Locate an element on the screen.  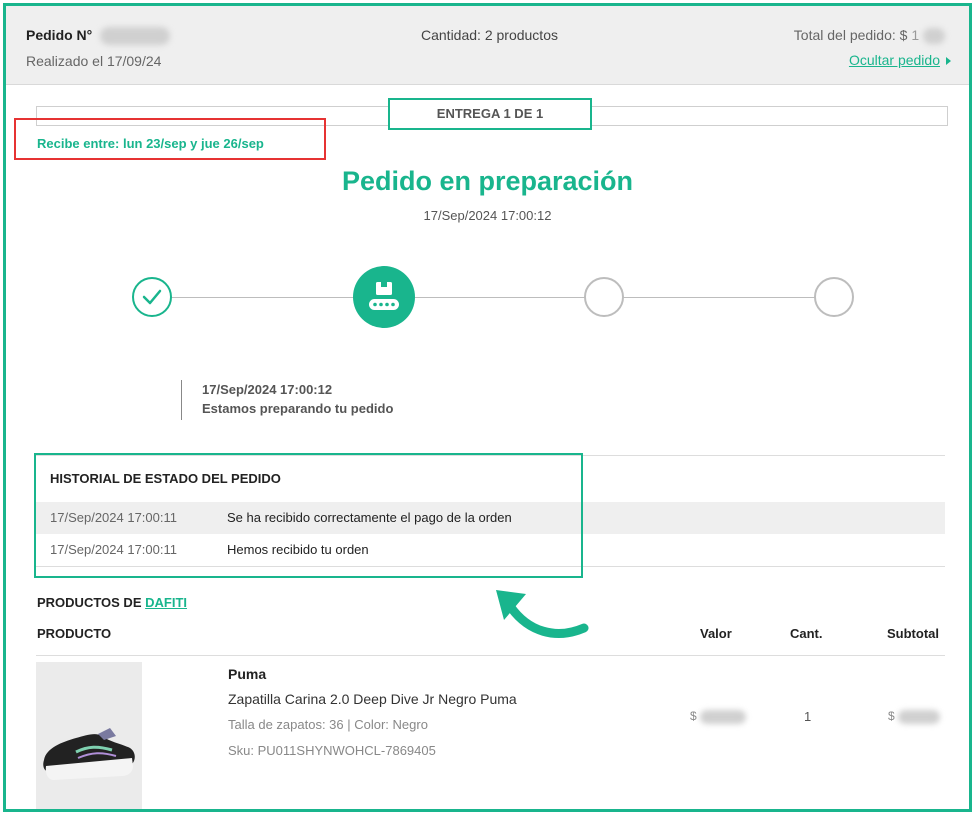
hide-order-link: Ocultar pedido is located at coordinates (900, 60).